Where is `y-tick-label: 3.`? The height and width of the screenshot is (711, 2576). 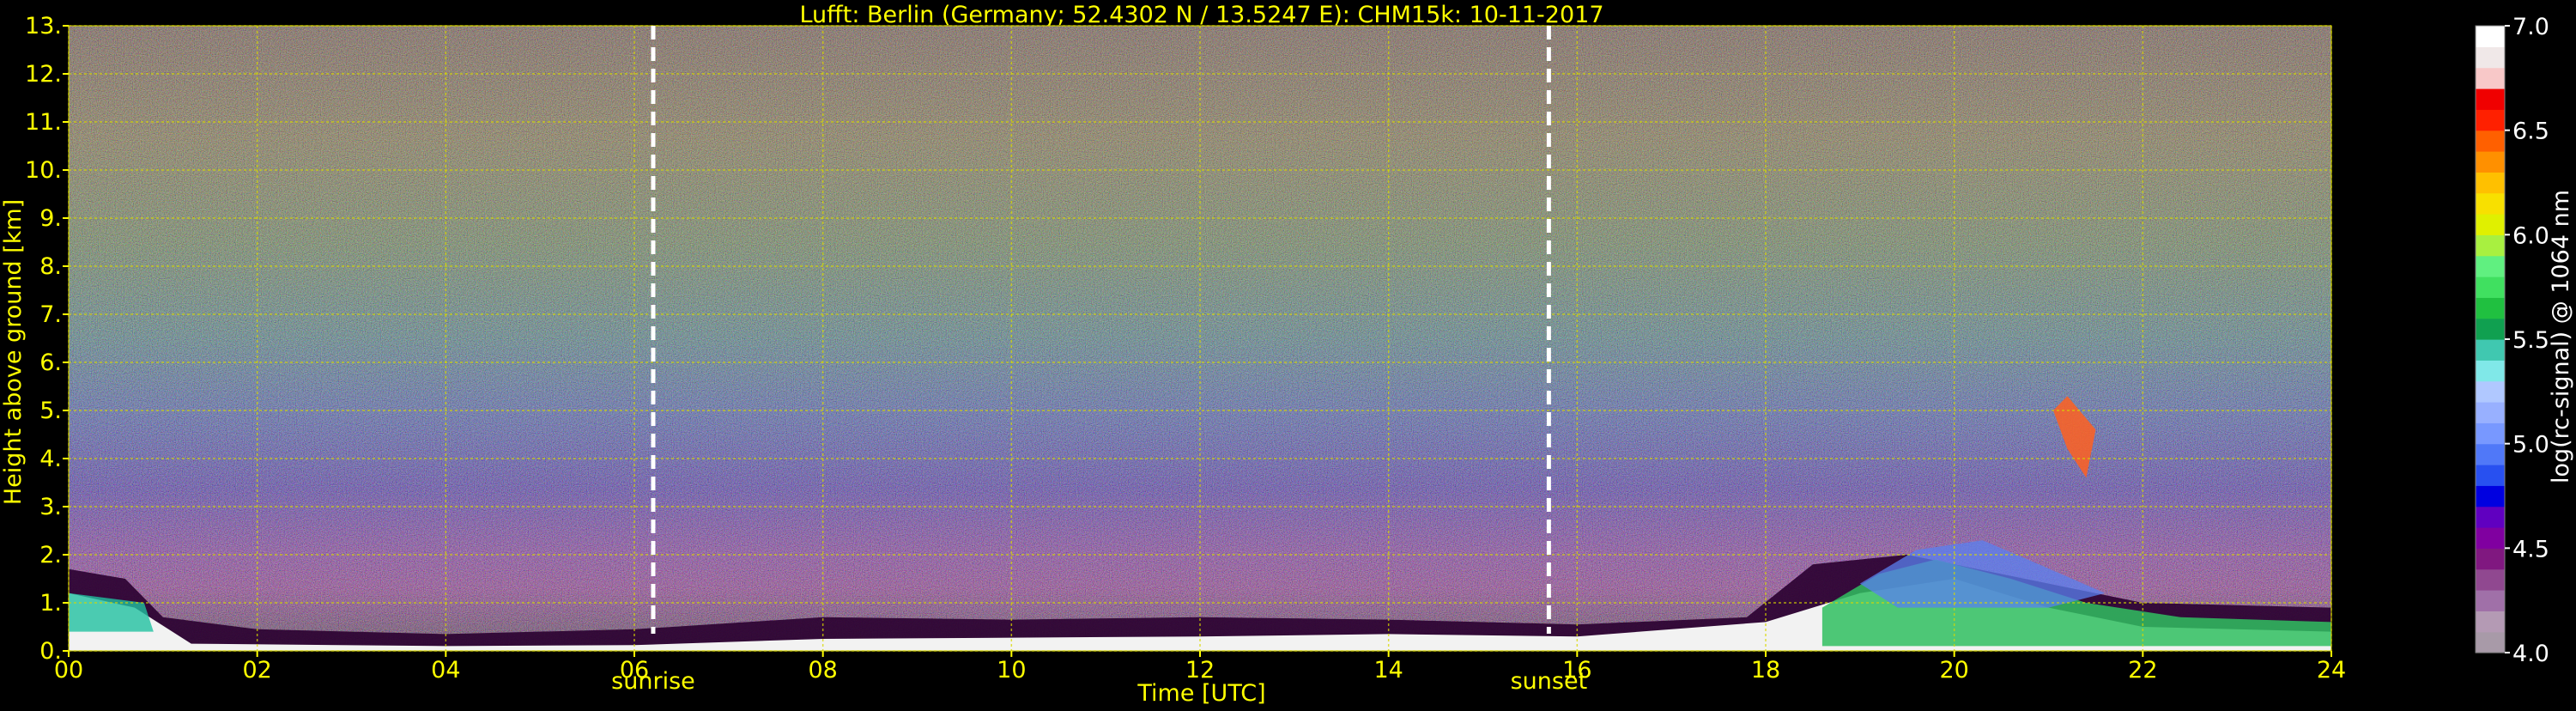 y-tick-label: 3. is located at coordinates (50, 507).